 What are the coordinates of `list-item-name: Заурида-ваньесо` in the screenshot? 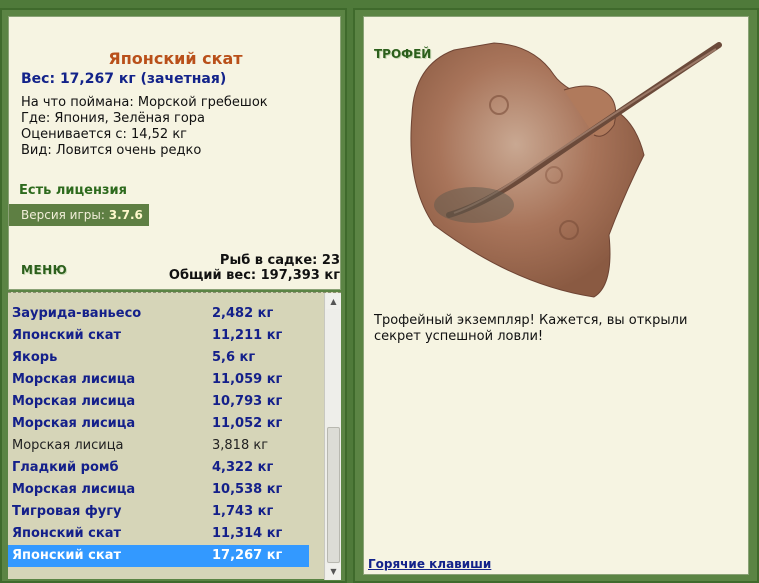 It's located at (77, 313).